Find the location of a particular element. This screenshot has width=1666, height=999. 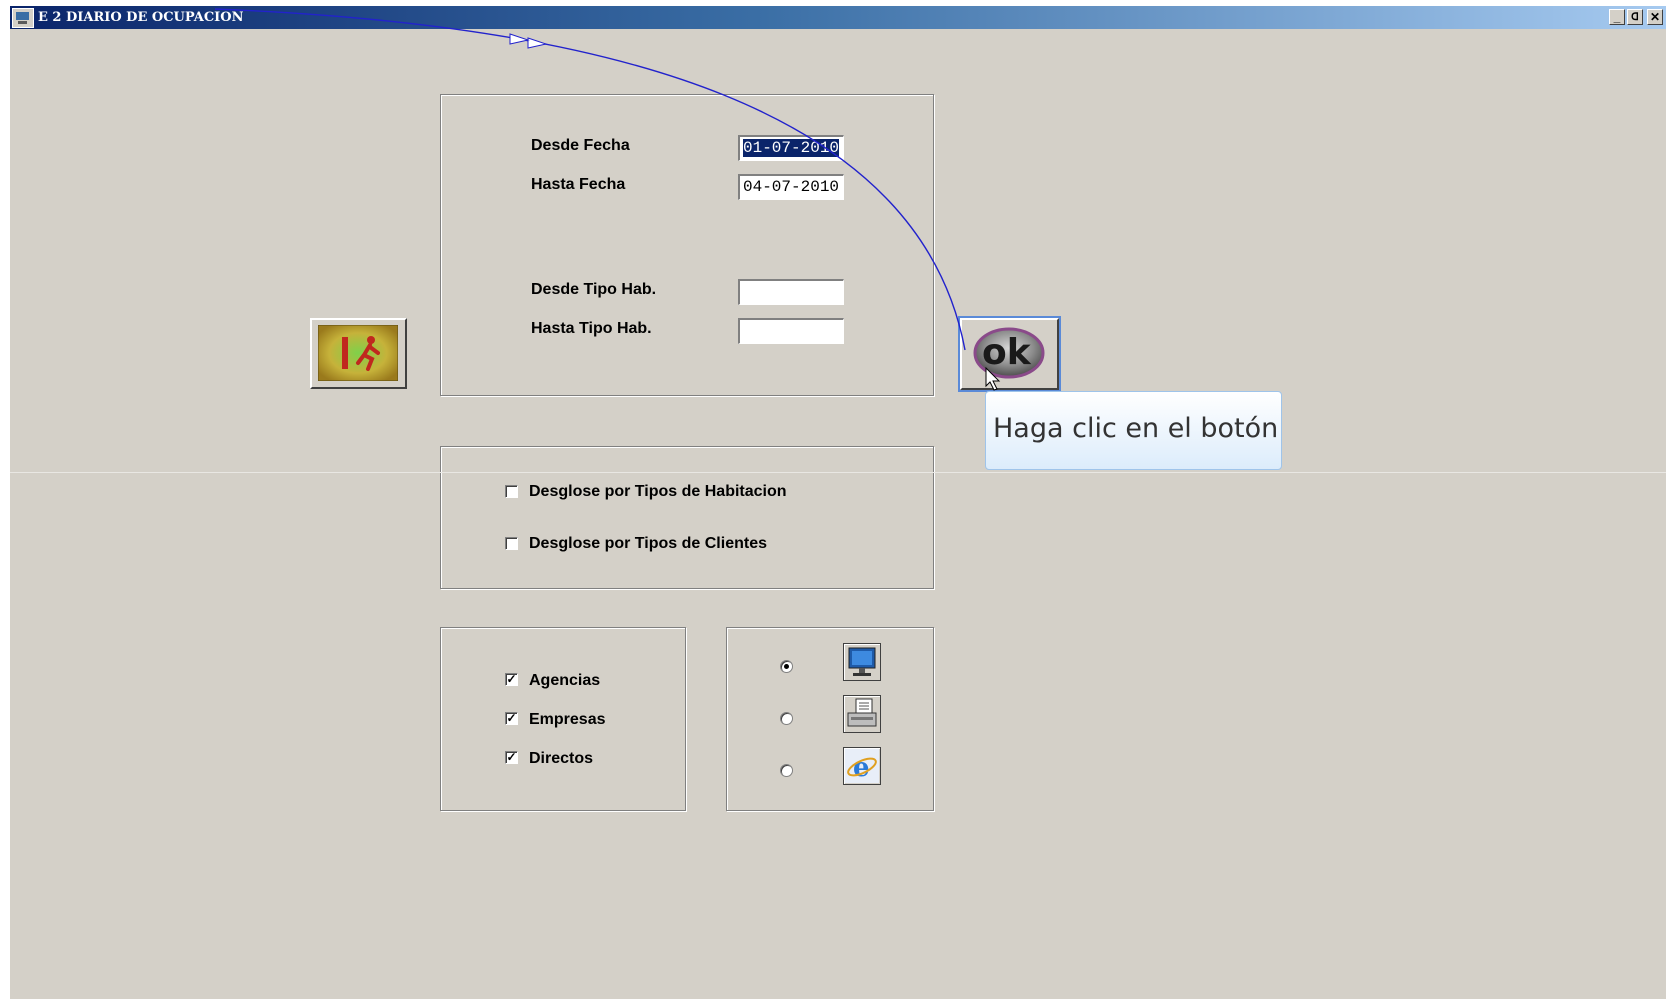

divider-line is located at coordinates (838, 472).